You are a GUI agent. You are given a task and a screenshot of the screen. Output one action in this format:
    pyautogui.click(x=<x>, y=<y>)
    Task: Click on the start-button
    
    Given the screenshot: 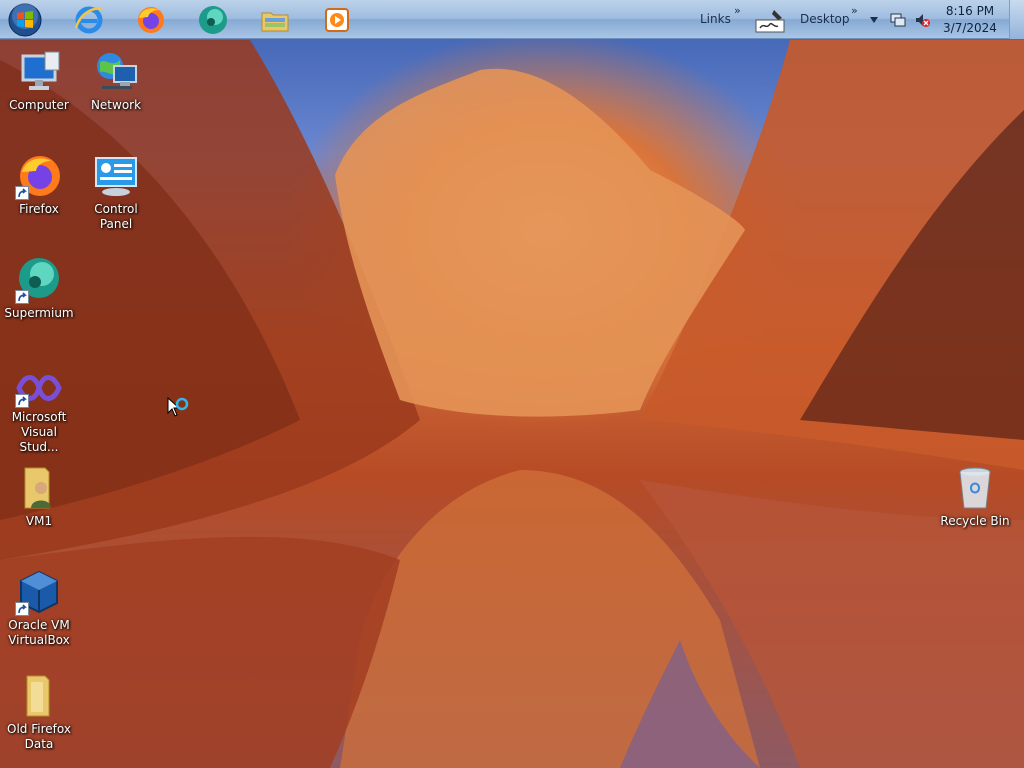 What is the action you would take?
    pyautogui.click(x=25, y=20)
    